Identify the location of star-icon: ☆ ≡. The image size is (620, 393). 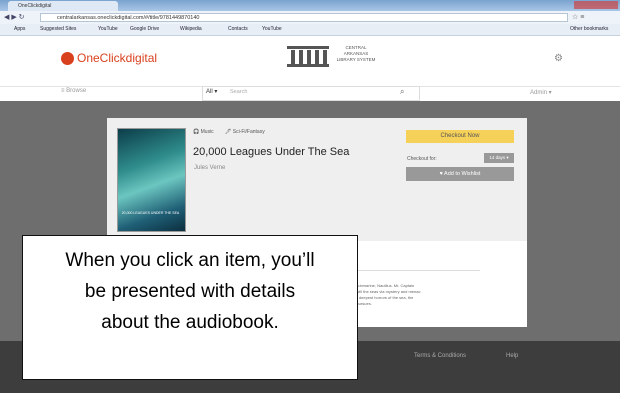
(578, 17).